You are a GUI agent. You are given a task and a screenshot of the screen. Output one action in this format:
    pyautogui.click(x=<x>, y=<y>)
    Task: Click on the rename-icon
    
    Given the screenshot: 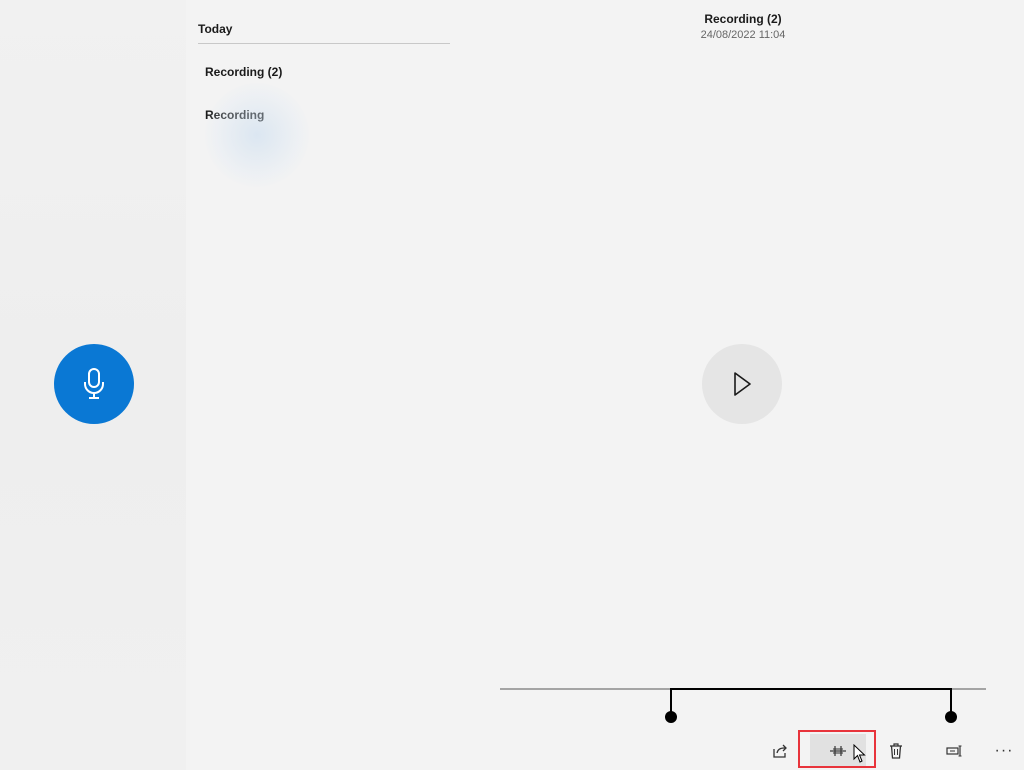 What is the action you would take?
    pyautogui.click(x=954, y=751)
    